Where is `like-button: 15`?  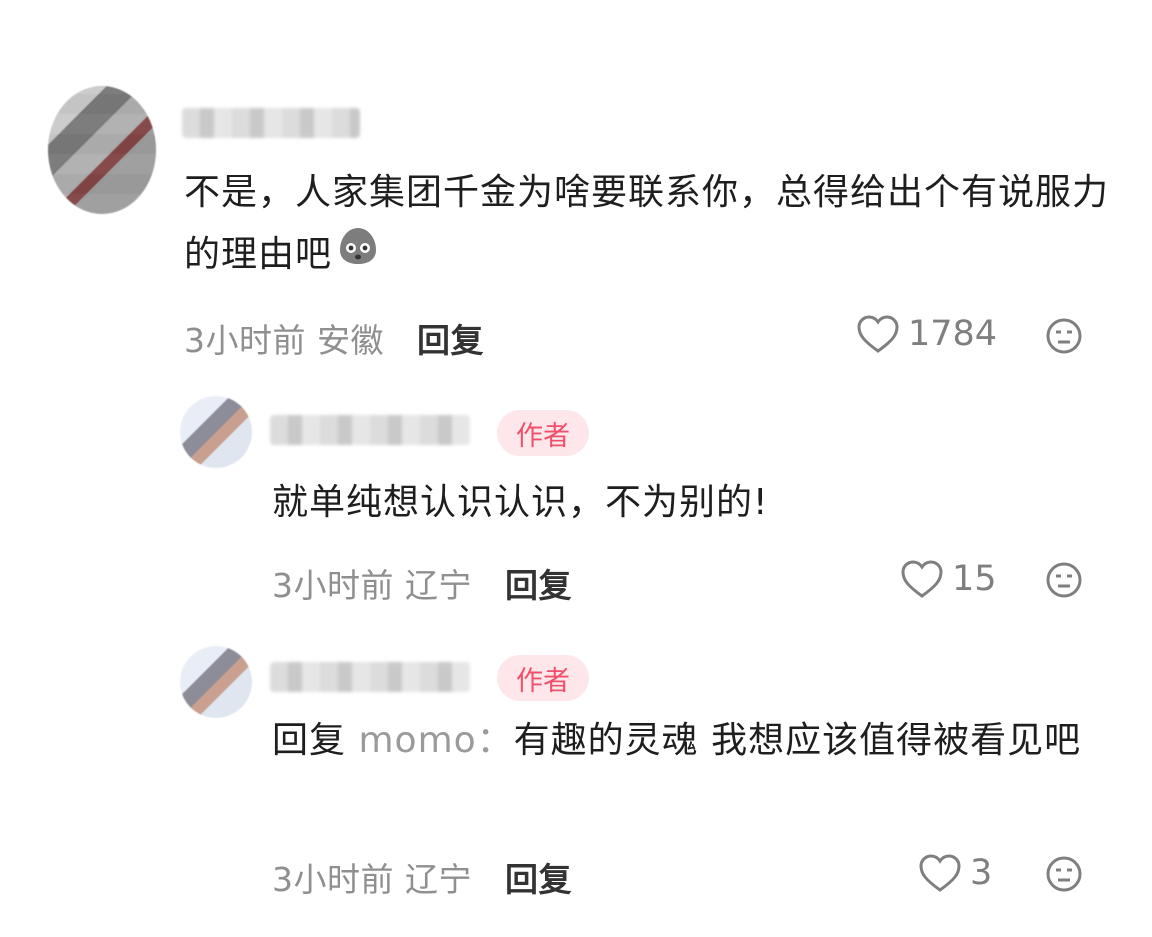 like-button: 15 is located at coordinates (948, 579).